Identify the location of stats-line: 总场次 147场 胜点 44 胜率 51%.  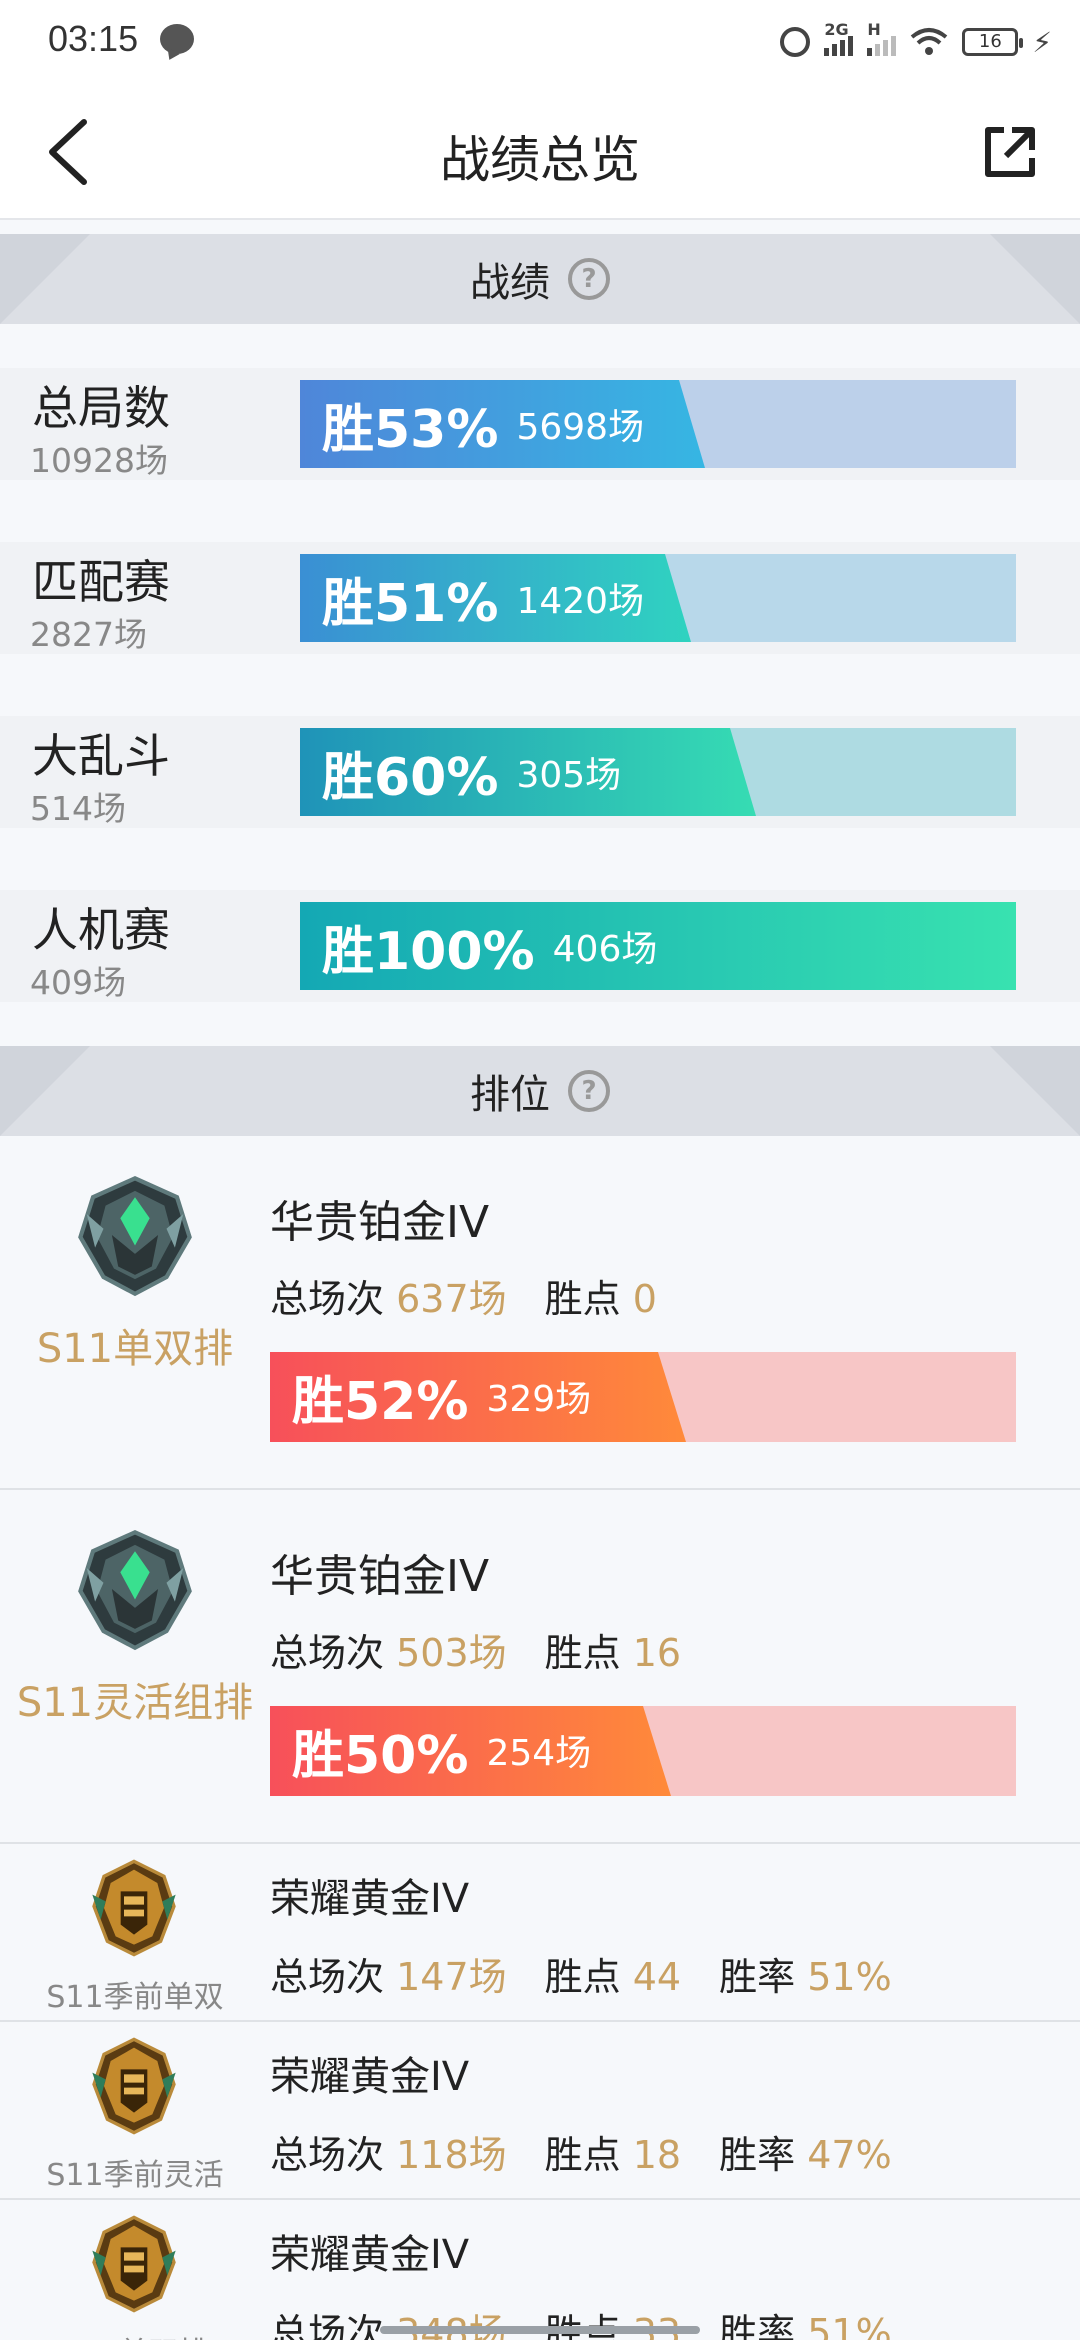
(581, 1973).